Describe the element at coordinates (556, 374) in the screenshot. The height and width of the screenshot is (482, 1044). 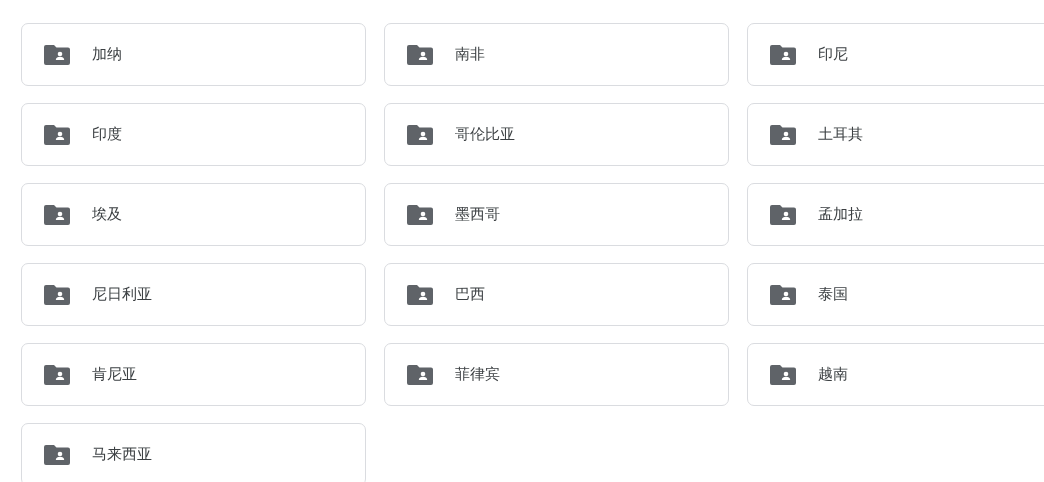
I see `folder-card: 菲律宾` at that location.